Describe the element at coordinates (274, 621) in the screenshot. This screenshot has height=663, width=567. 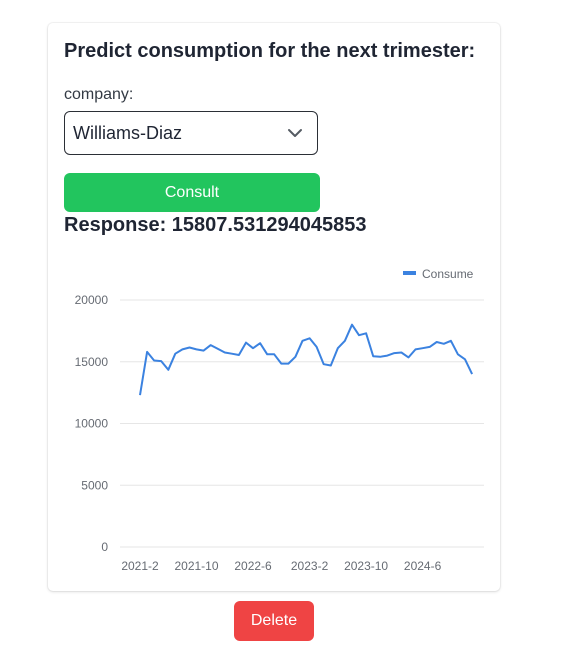
I see `delete-button: Delete` at that location.